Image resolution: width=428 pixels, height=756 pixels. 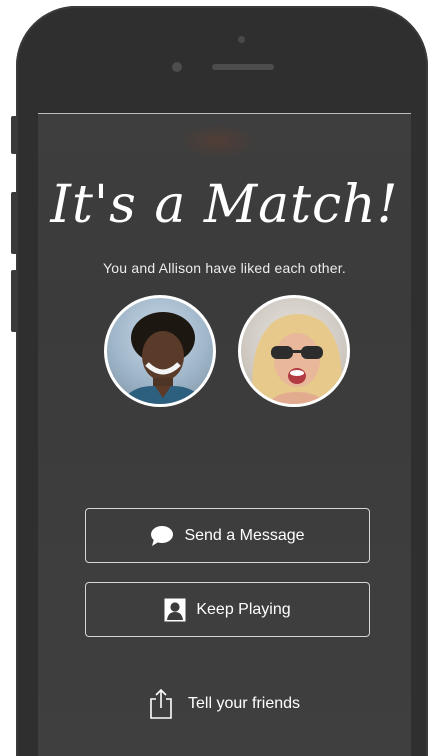 I want to click on match-avatar, so click(x=294, y=351).